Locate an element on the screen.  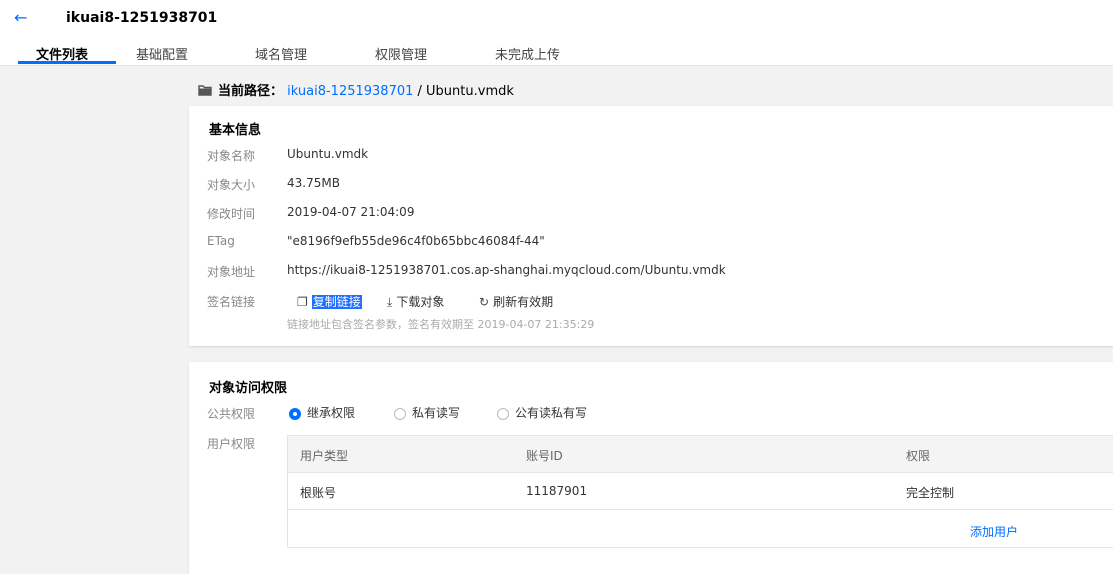
column-header-user-type: 用户类型 is located at coordinates (324, 456).